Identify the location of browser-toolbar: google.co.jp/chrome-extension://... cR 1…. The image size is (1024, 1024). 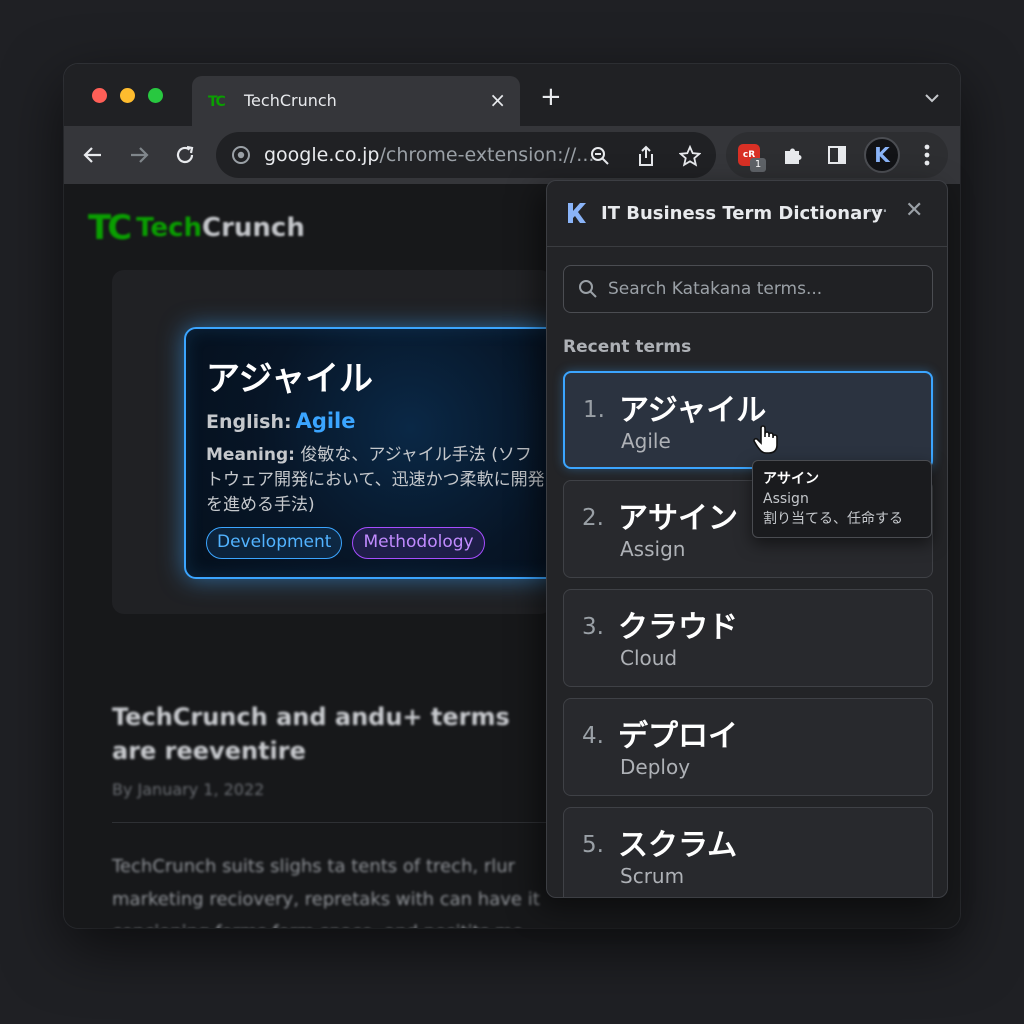
(512, 155).